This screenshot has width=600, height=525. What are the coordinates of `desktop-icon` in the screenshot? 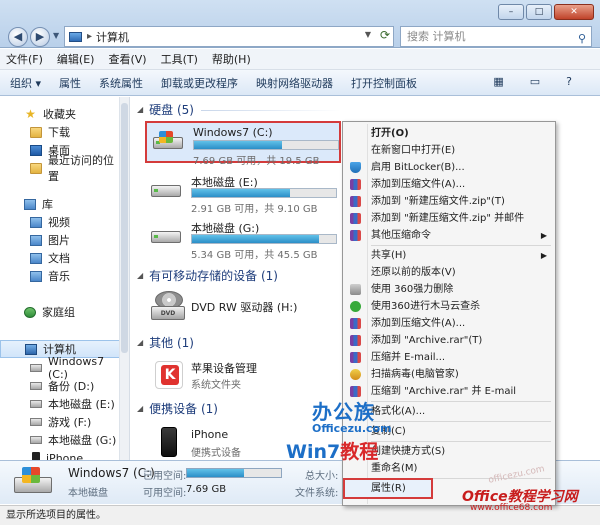 It's located at (36, 150).